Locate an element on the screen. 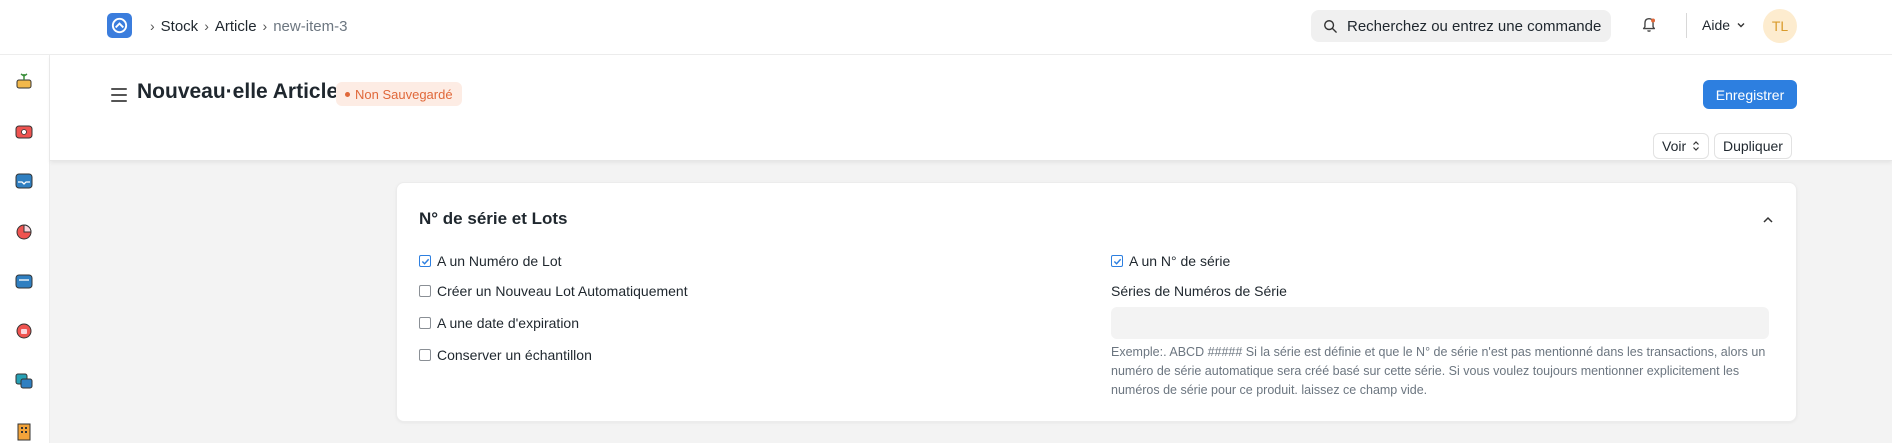 Image resolution: width=1892 pixels, height=443 pixels. status-badge: Non Sauvegardé is located at coordinates (399, 94).